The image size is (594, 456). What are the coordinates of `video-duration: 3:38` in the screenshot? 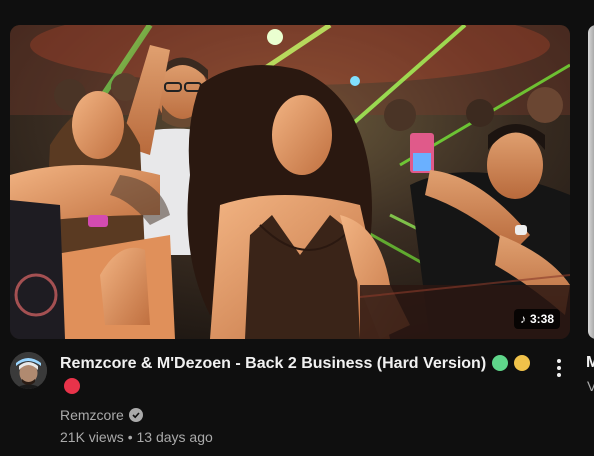 It's located at (541, 319).